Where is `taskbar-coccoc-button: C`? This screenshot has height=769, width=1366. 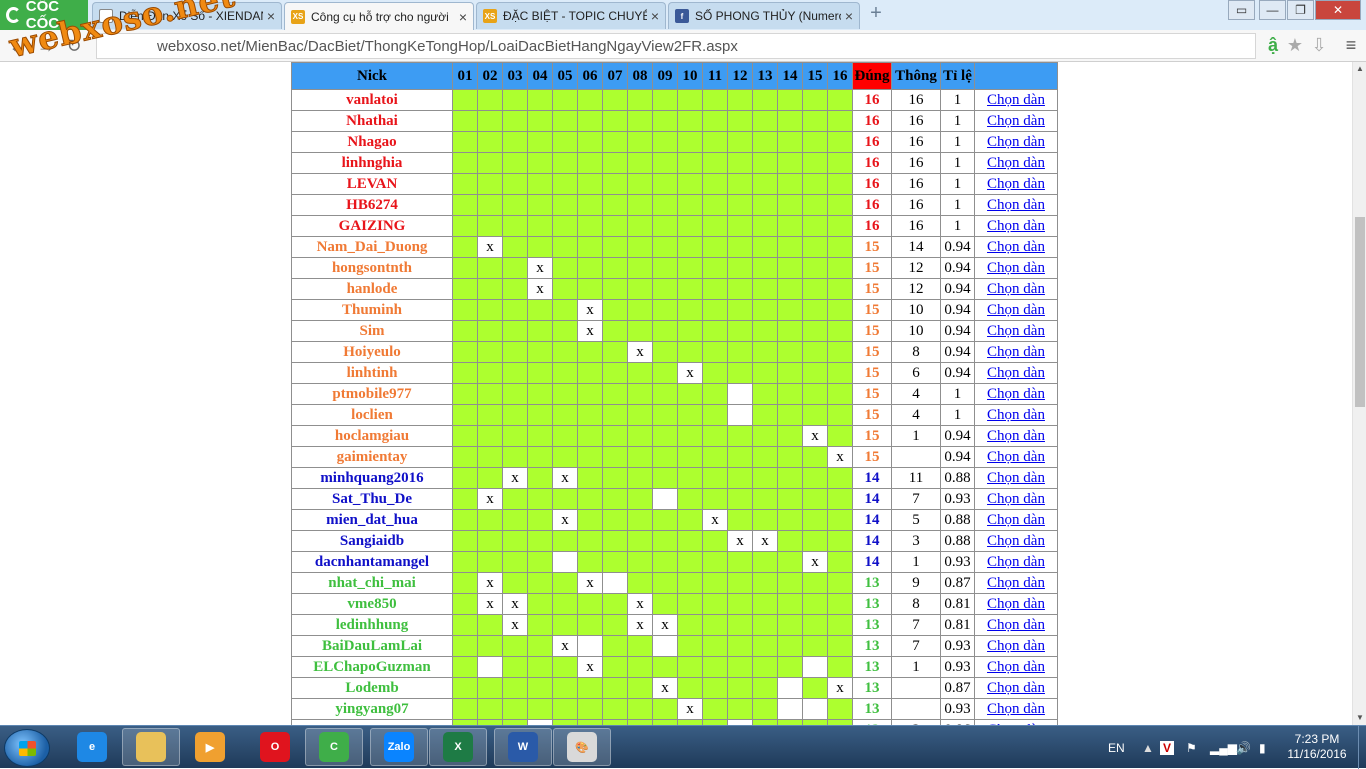
taskbar-coccoc-button: C is located at coordinates (334, 747).